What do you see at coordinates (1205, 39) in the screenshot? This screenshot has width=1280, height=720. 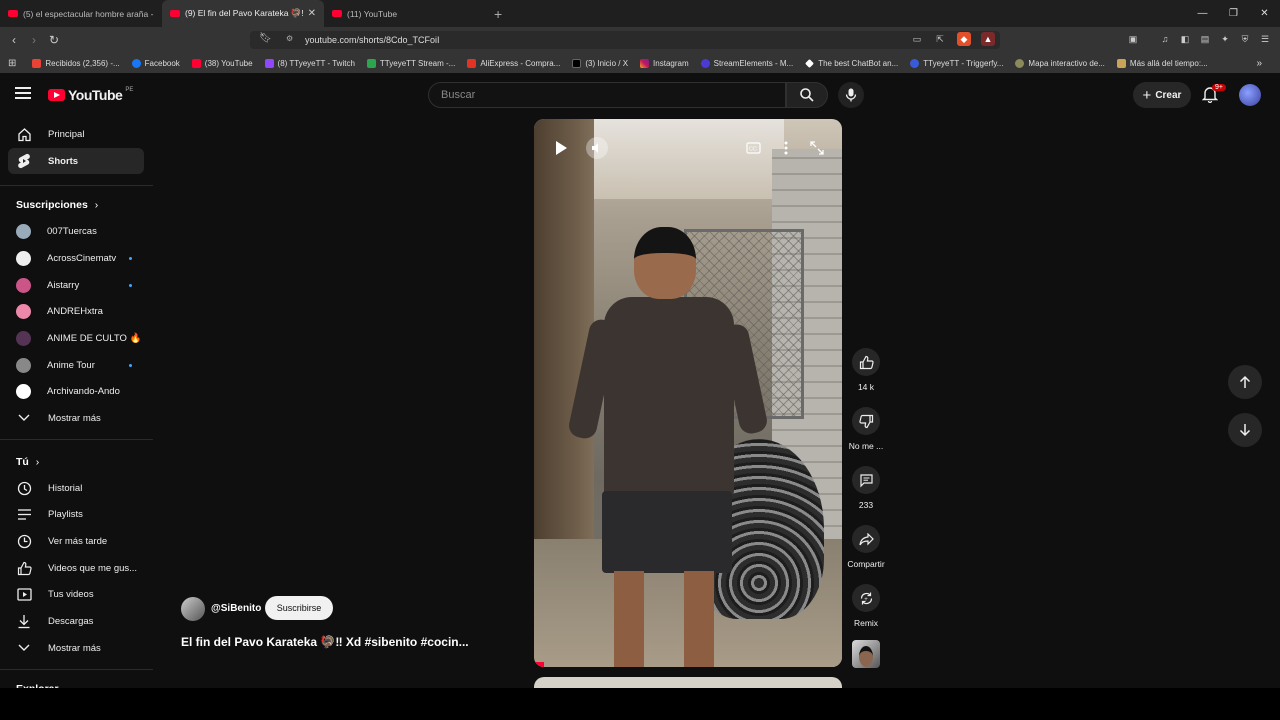 I see `wallet-icon: ▤` at bounding box center [1205, 39].